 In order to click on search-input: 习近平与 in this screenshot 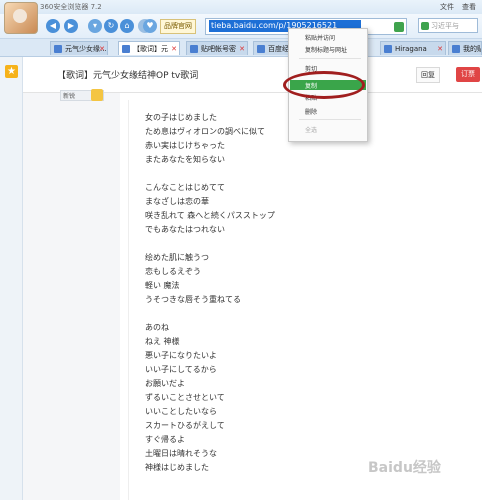, I will do `click(448, 25)`.